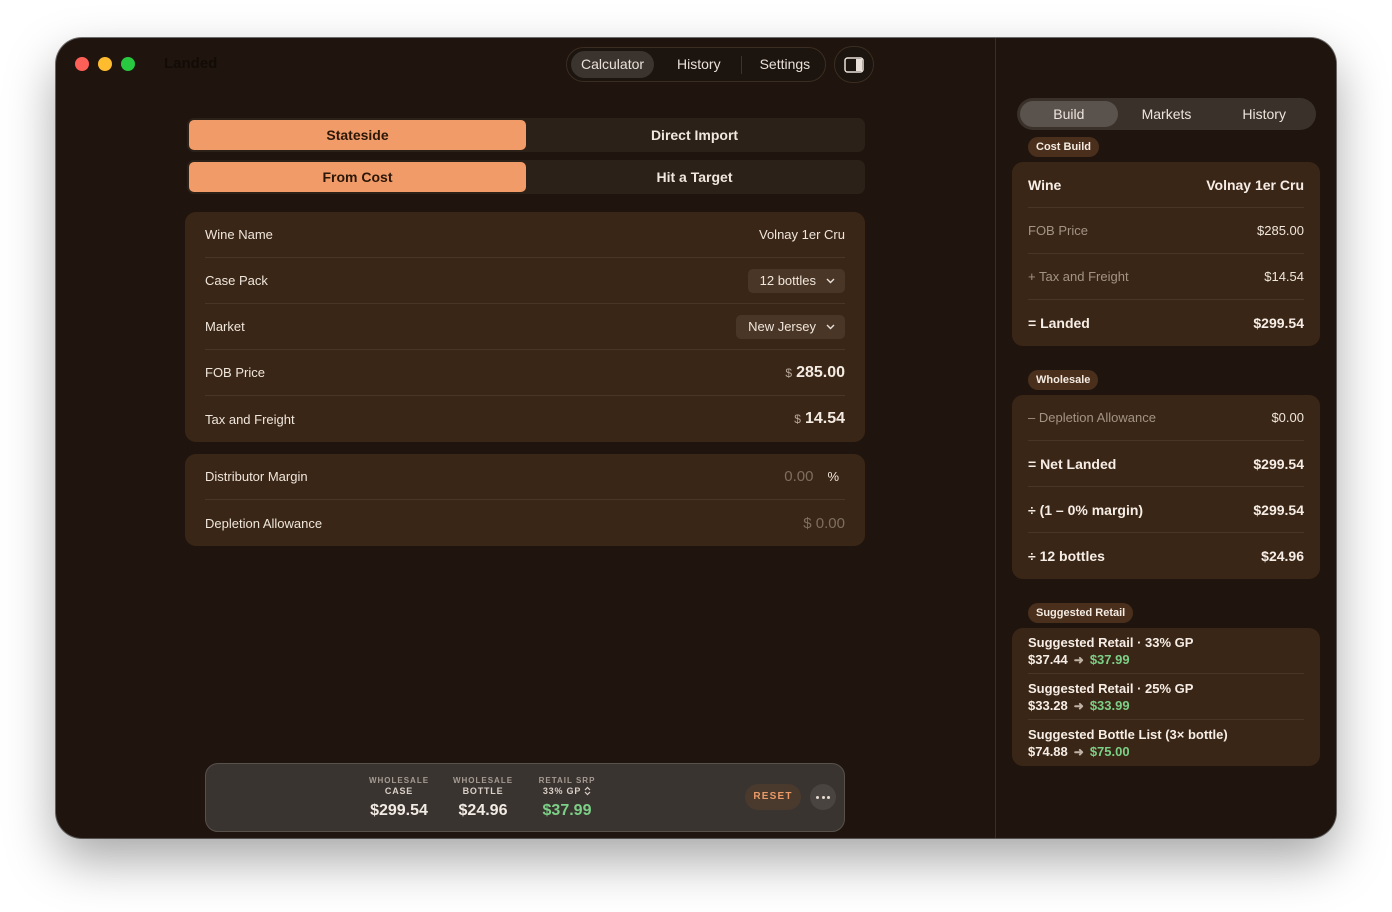 This screenshot has width=1392, height=912. I want to click on distributor-margin-field: 0.00 %, so click(814, 476).